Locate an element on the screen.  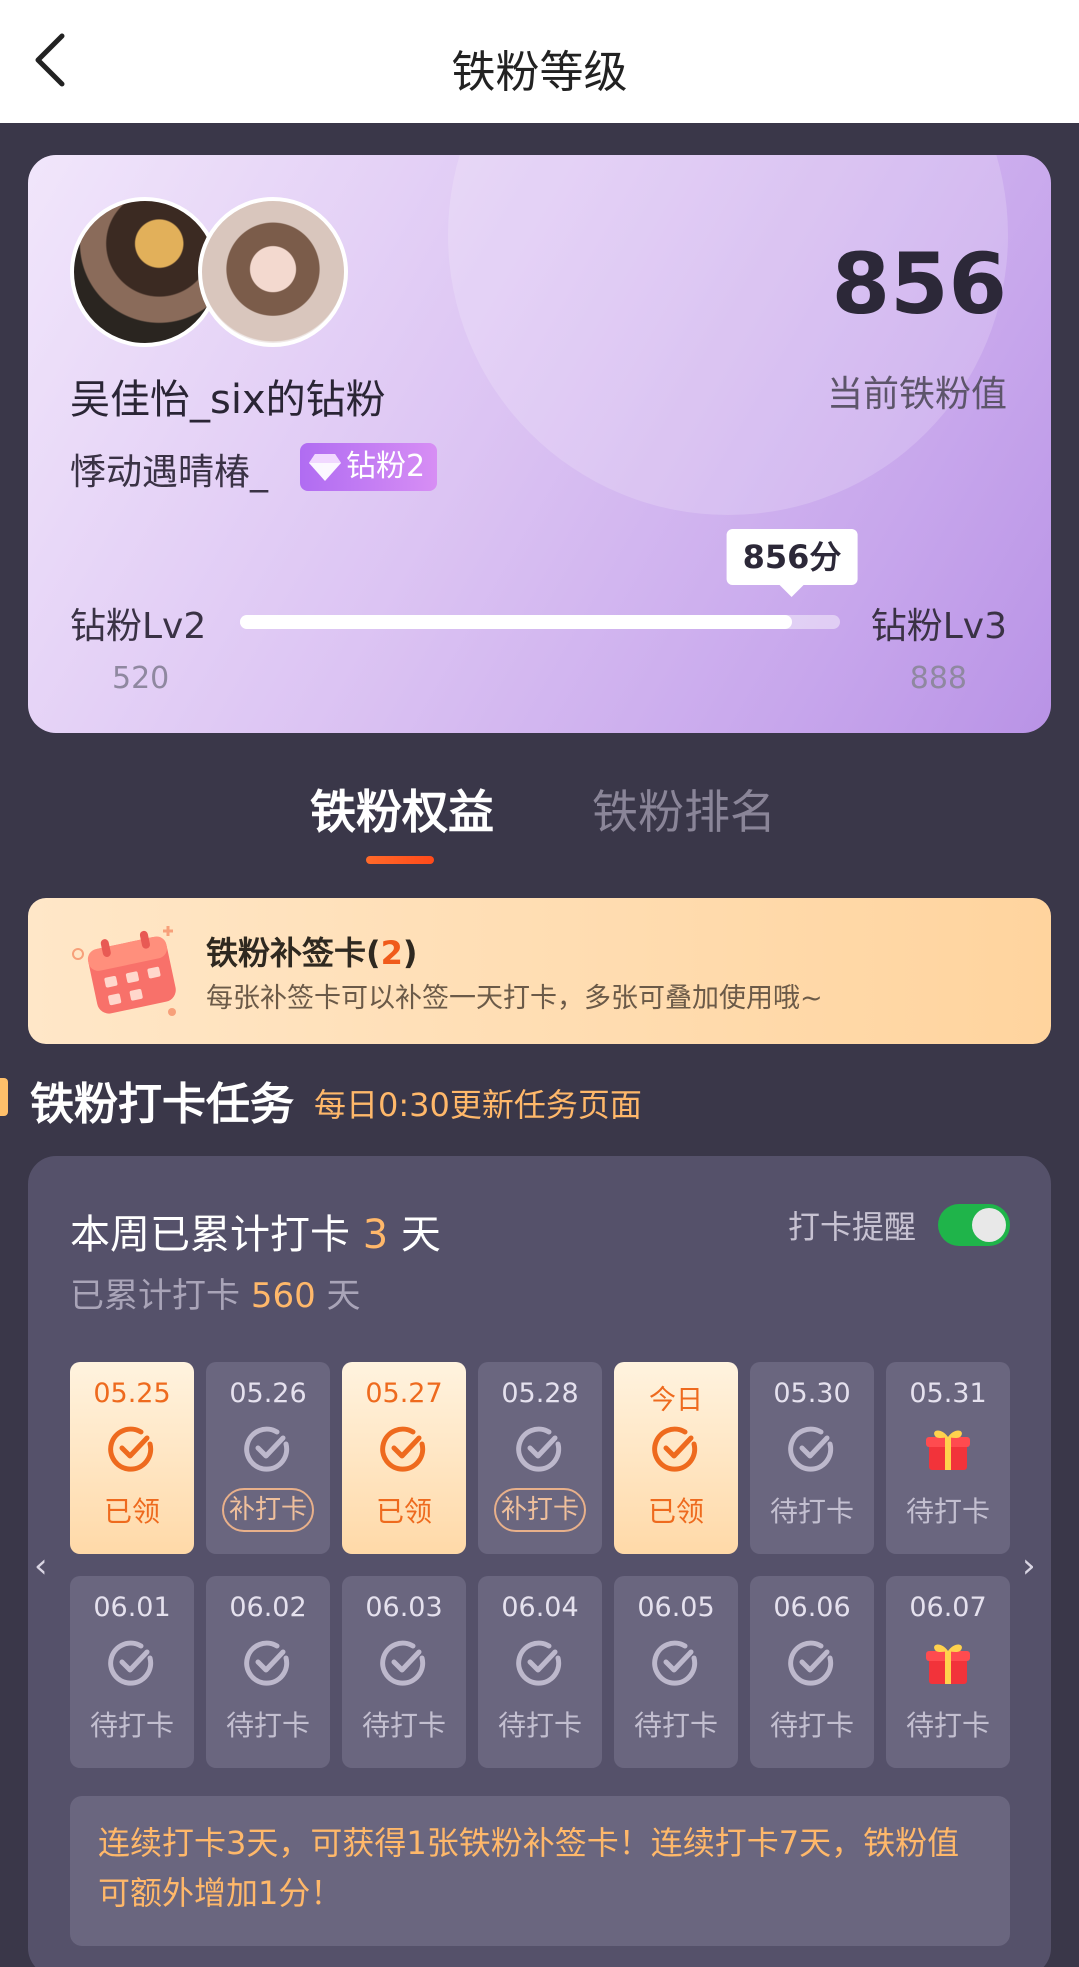
next-level-threshold: 888 is located at coordinates (938, 678).